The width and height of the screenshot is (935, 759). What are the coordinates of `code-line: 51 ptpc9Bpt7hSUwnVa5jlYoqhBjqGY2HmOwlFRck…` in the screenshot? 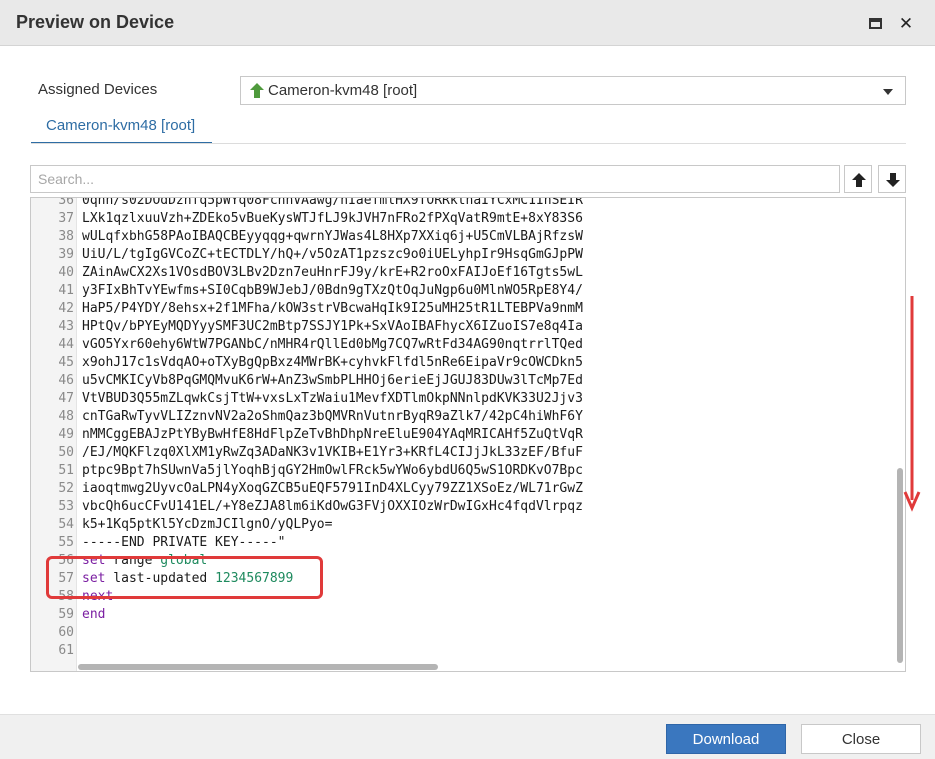 It's located at (468, 471).